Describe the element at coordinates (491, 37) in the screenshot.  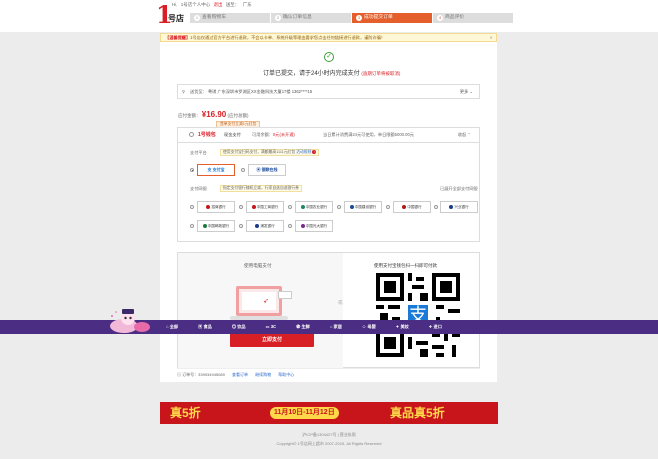
I see `close-icon: ✕` at that location.